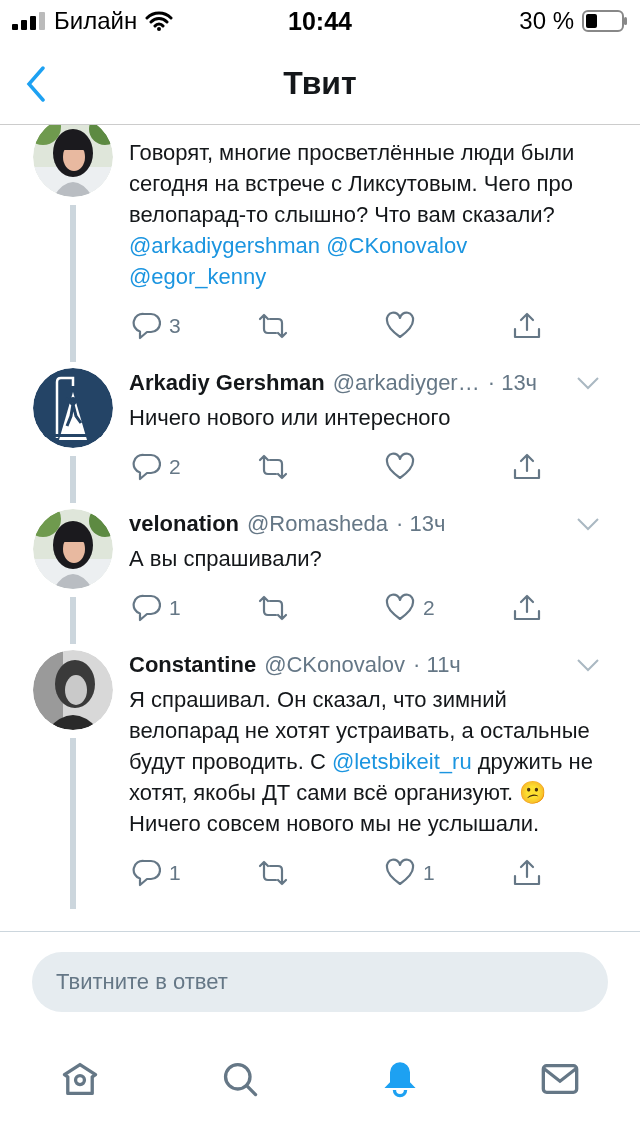 The image size is (640, 1136). What do you see at coordinates (446, 873) in the screenshot?
I see `like-button: 1` at bounding box center [446, 873].